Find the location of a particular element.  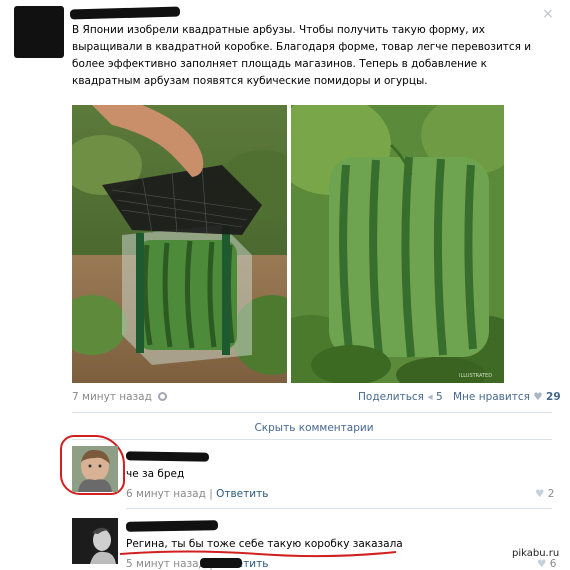

like-count: 29 is located at coordinates (553, 397).